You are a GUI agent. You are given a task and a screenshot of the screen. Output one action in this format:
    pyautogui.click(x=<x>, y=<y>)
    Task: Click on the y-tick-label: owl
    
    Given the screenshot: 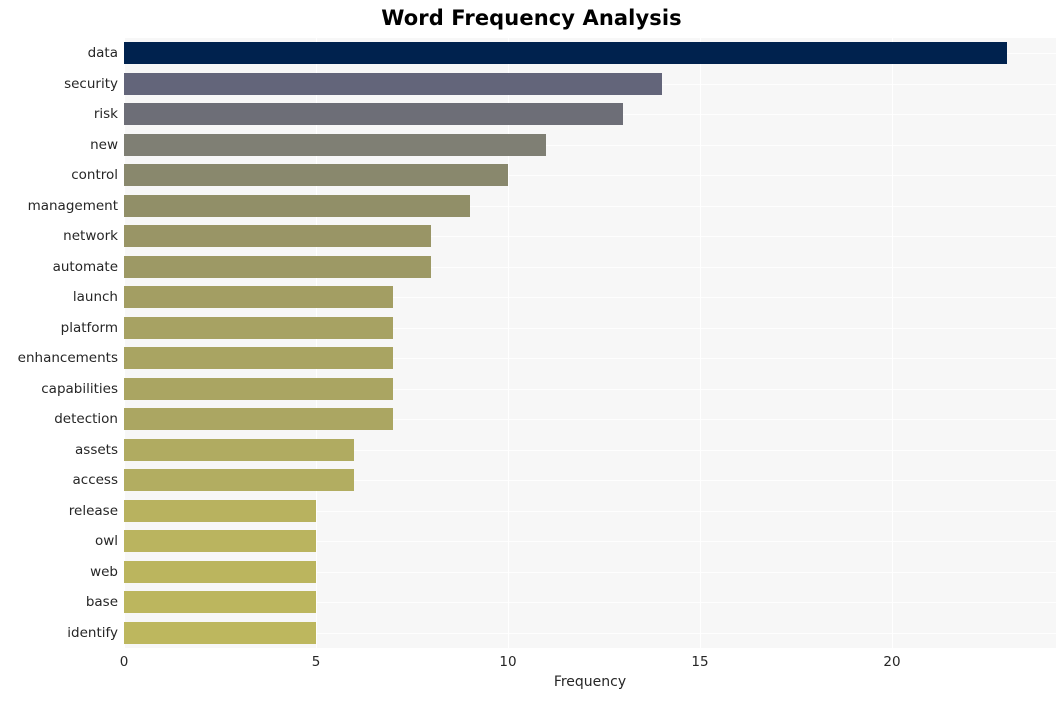 What is the action you would take?
    pyautogui.click(x=106, y=541)
    